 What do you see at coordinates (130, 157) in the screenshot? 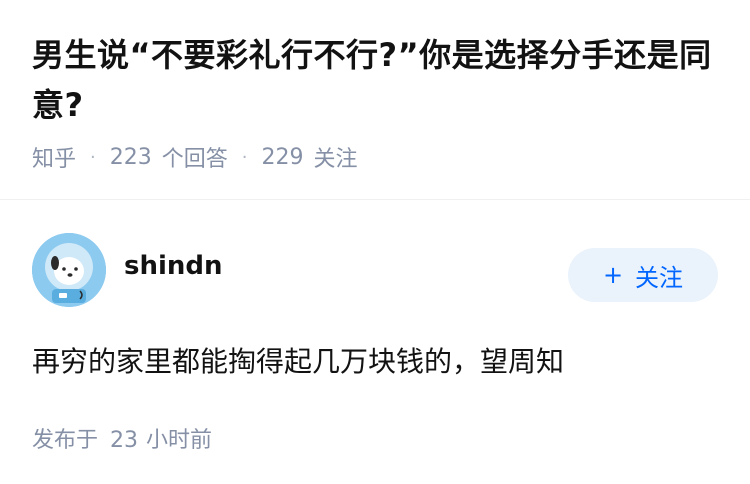
I see `answers-count: 223` at bounding box center [130, 157].